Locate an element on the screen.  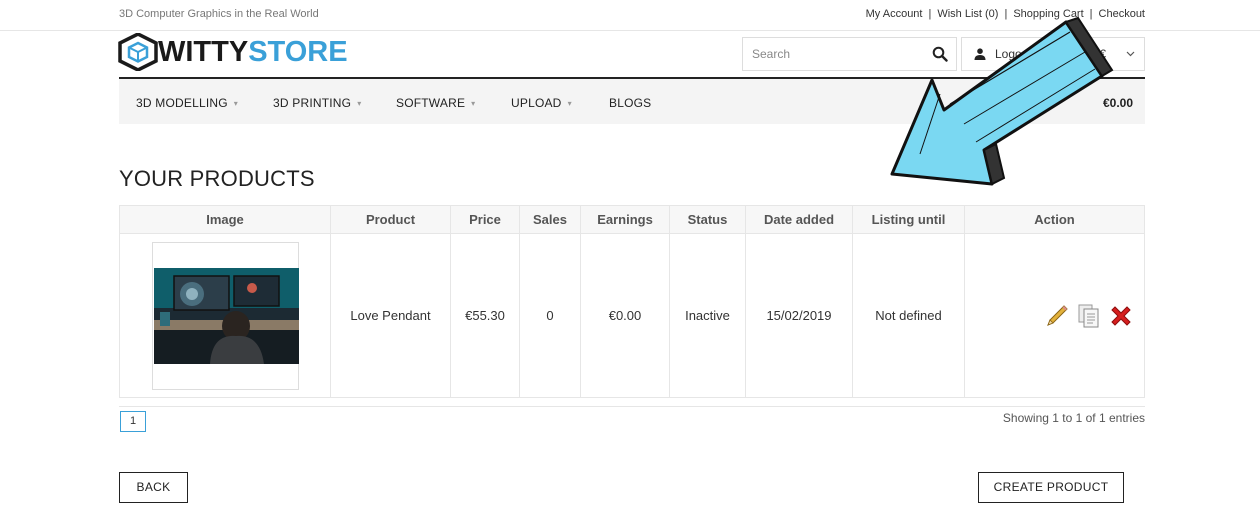
table-footer-divider is located at coordinates (632, 406).